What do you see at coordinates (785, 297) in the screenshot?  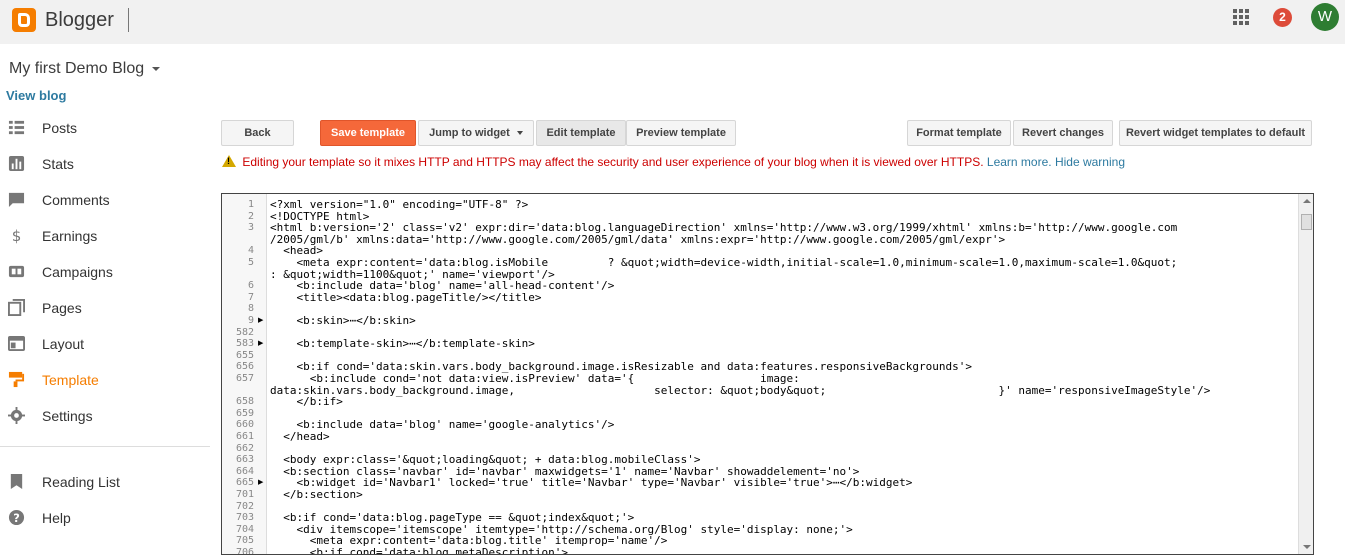 I see `code-line: <title><data:blog.pageTitle/></title>` at bounding box center [785, 297].